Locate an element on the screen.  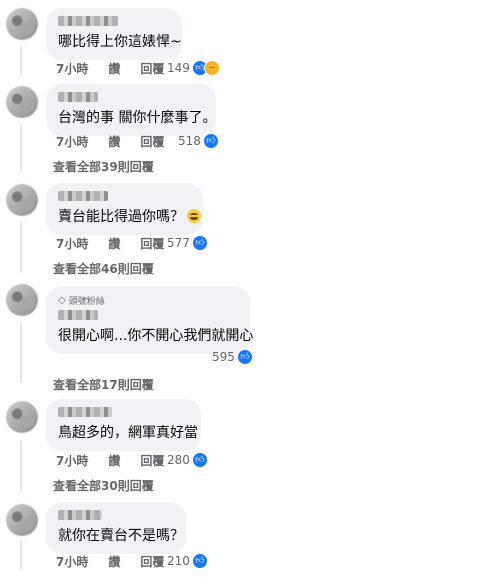
reaction-summary: 577 👍︎ is located at coordinates (187, 243).